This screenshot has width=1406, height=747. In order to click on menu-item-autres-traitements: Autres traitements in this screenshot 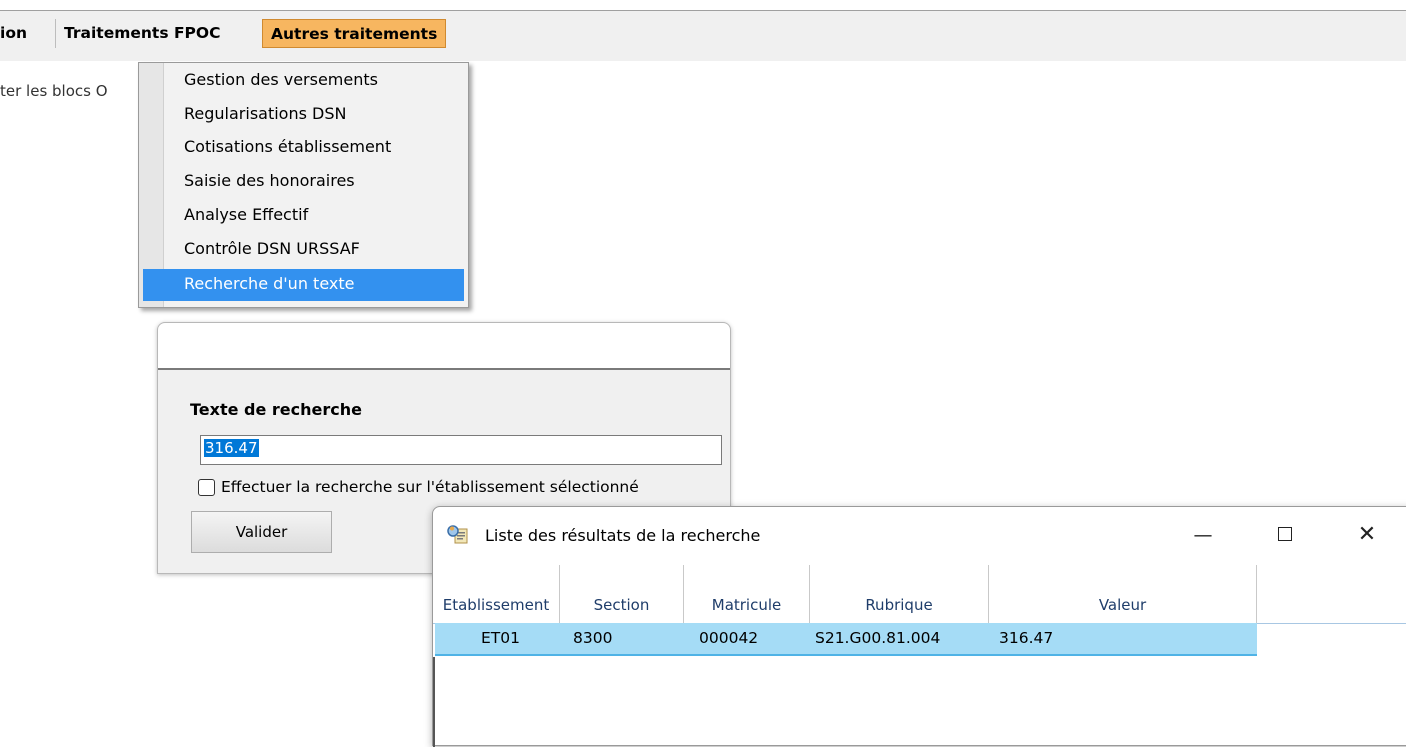, I will do `click(354, 33)`.